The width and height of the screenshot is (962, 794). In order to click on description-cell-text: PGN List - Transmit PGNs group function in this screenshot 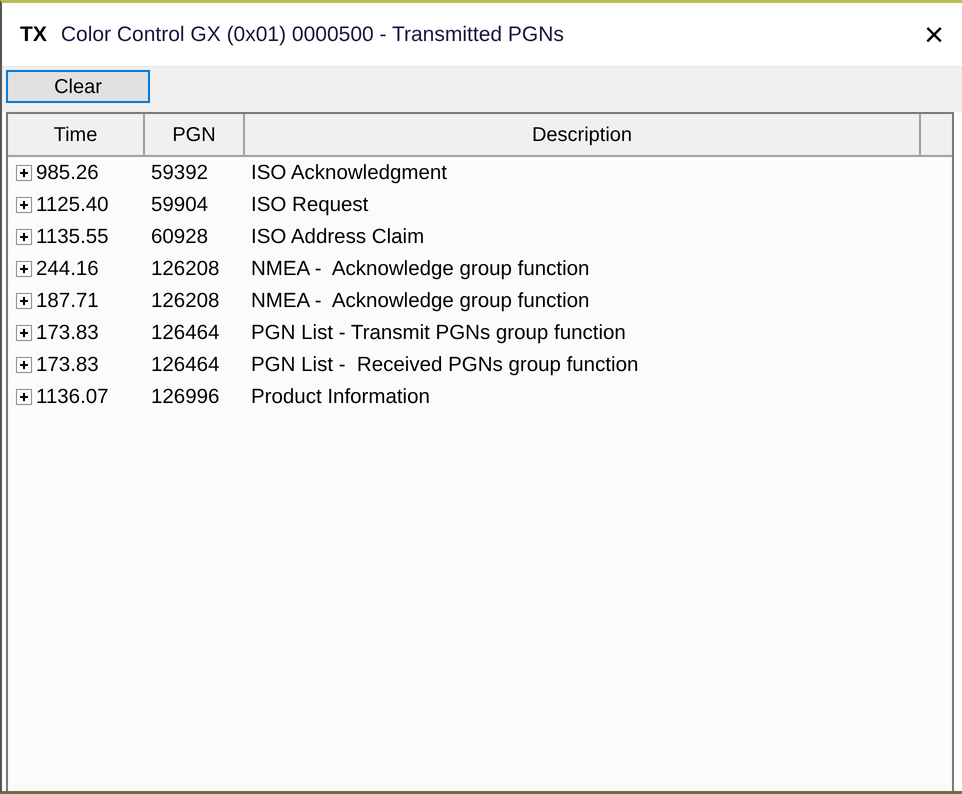, I will do `click(438, 333)`.